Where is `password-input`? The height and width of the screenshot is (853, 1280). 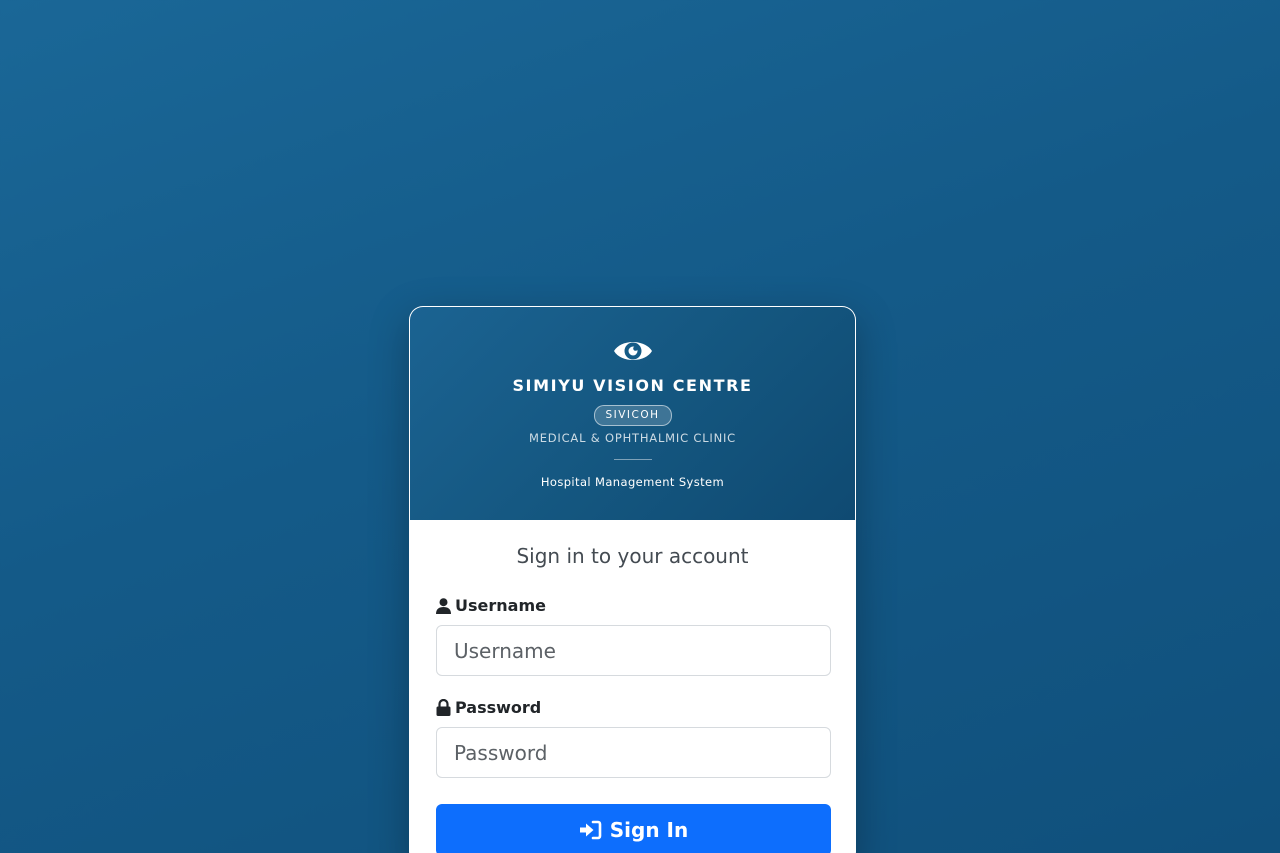
password-input is located at coordinates (633, 752).